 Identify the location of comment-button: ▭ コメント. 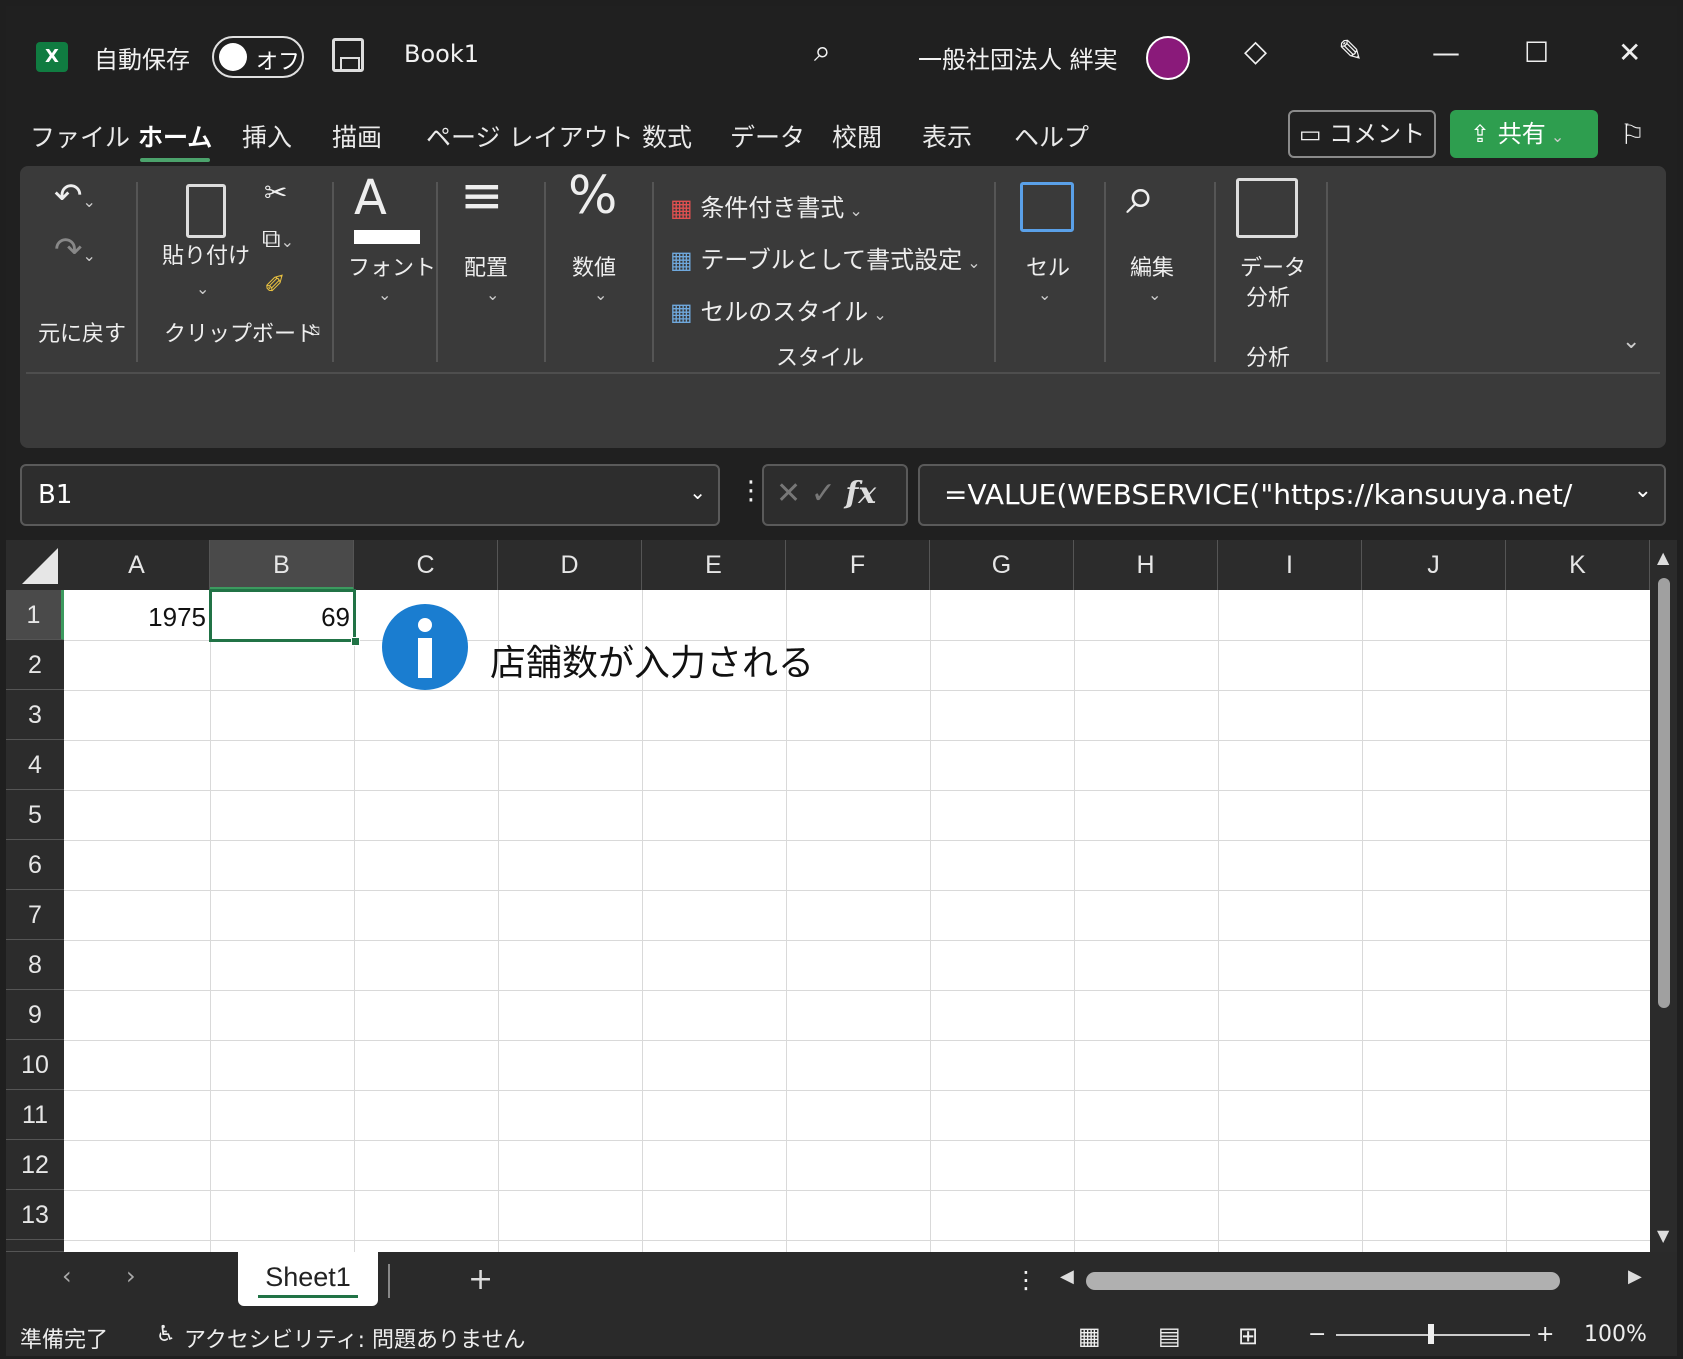
(1362, 134).